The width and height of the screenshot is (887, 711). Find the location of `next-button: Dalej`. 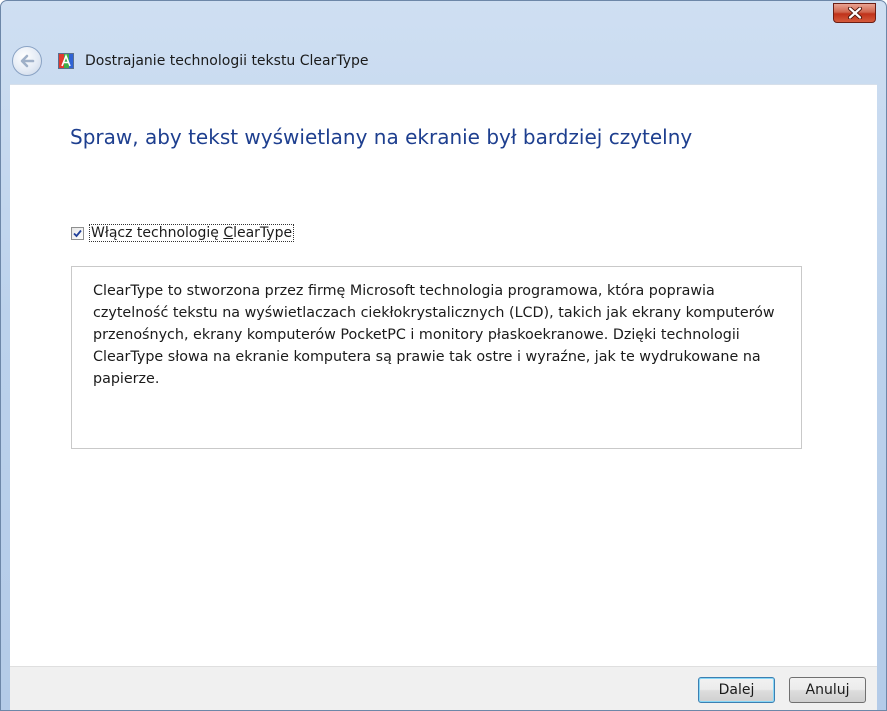

next-button: Dalej is located at coordinates (736, 690).